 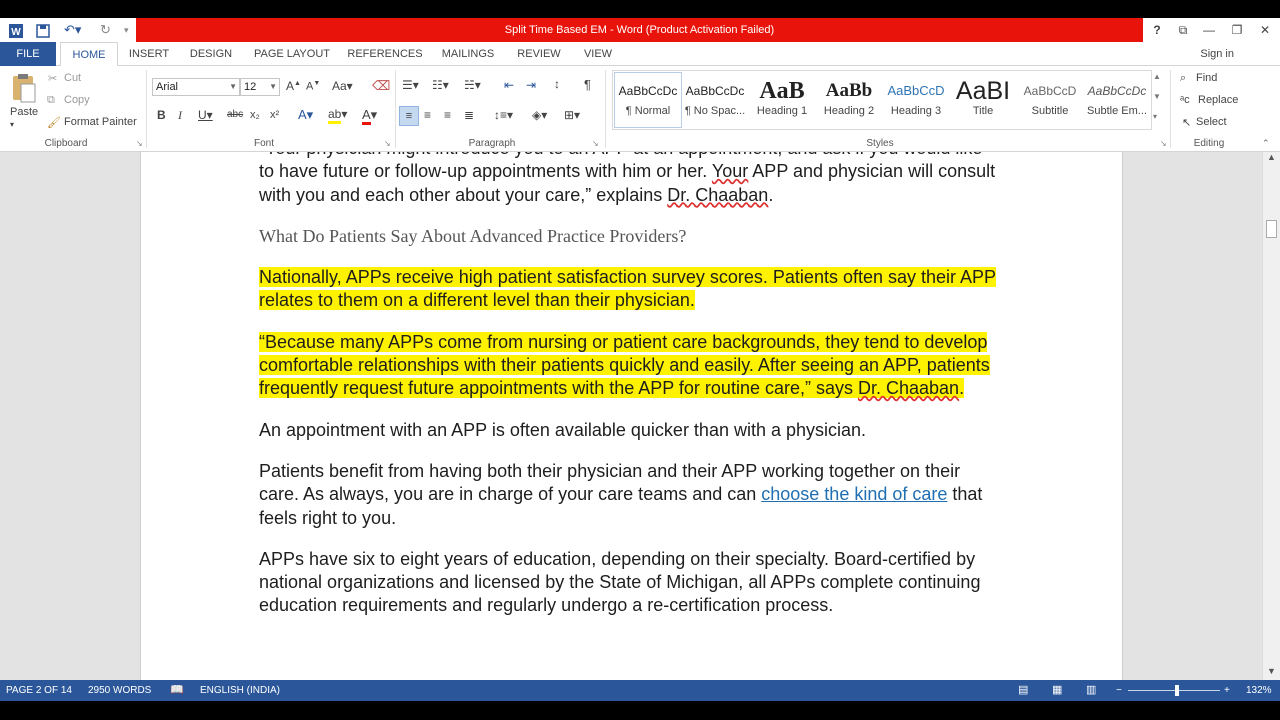 What do you see at coordinates (1186, 122) in the screenshot?
I see `select-icon: ↖` at bounding box center [1186, 122].